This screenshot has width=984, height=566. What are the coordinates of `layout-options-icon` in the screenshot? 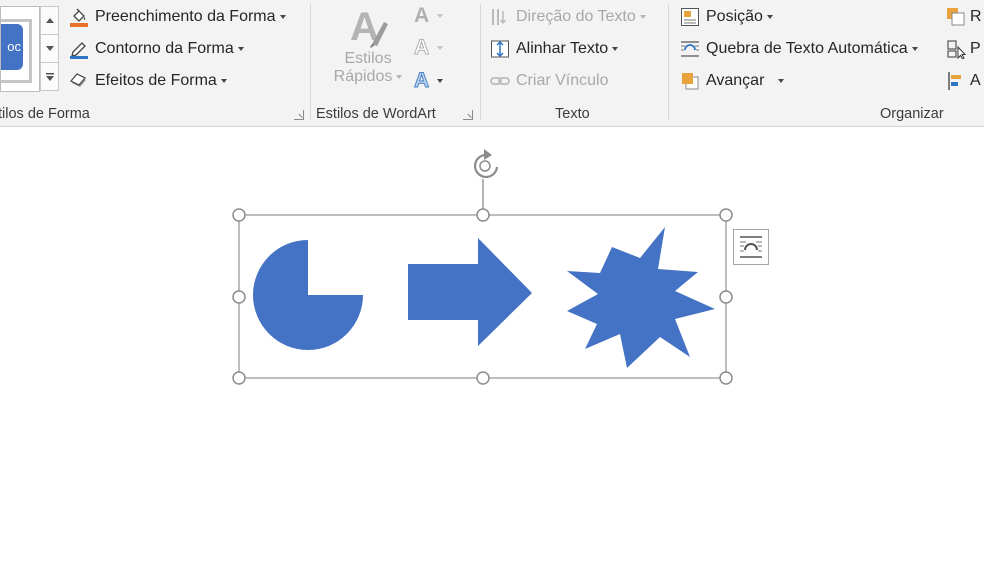 It's located at (751, 247).